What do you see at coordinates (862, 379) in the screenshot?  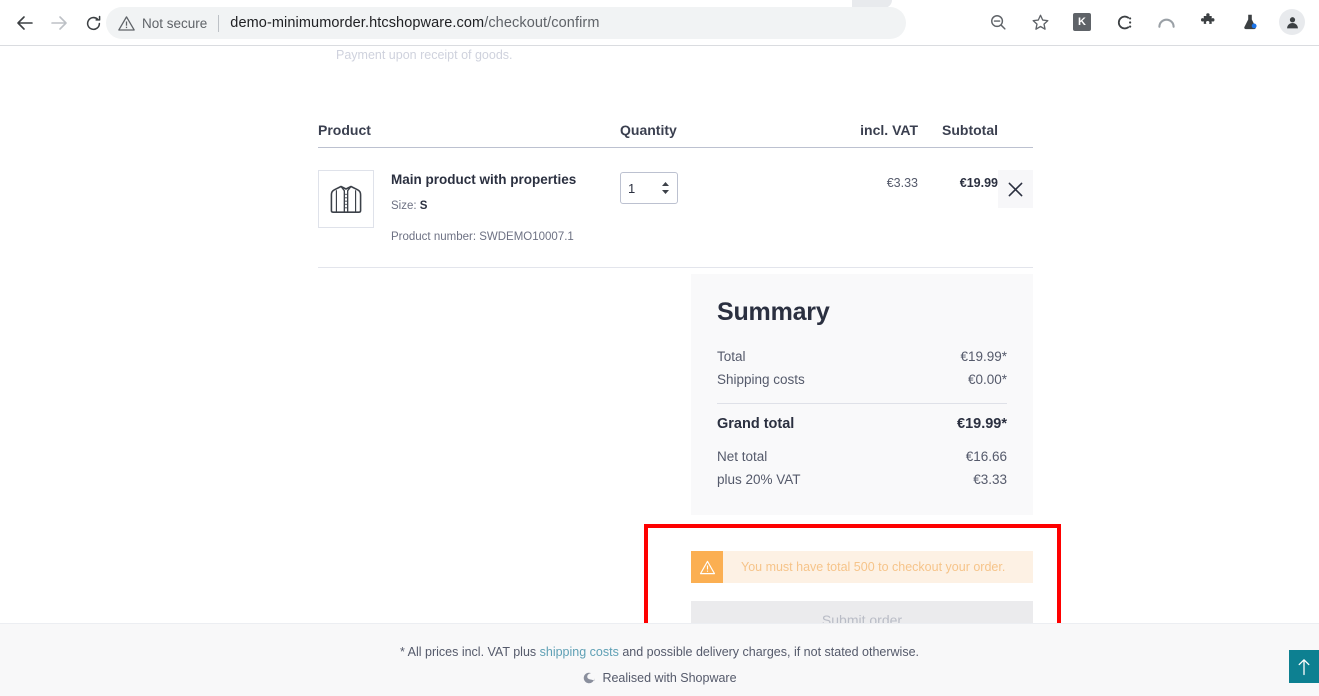 I see `summary-row-shipping: Shipping costs €0.00*` at bounding box center [862, 379].